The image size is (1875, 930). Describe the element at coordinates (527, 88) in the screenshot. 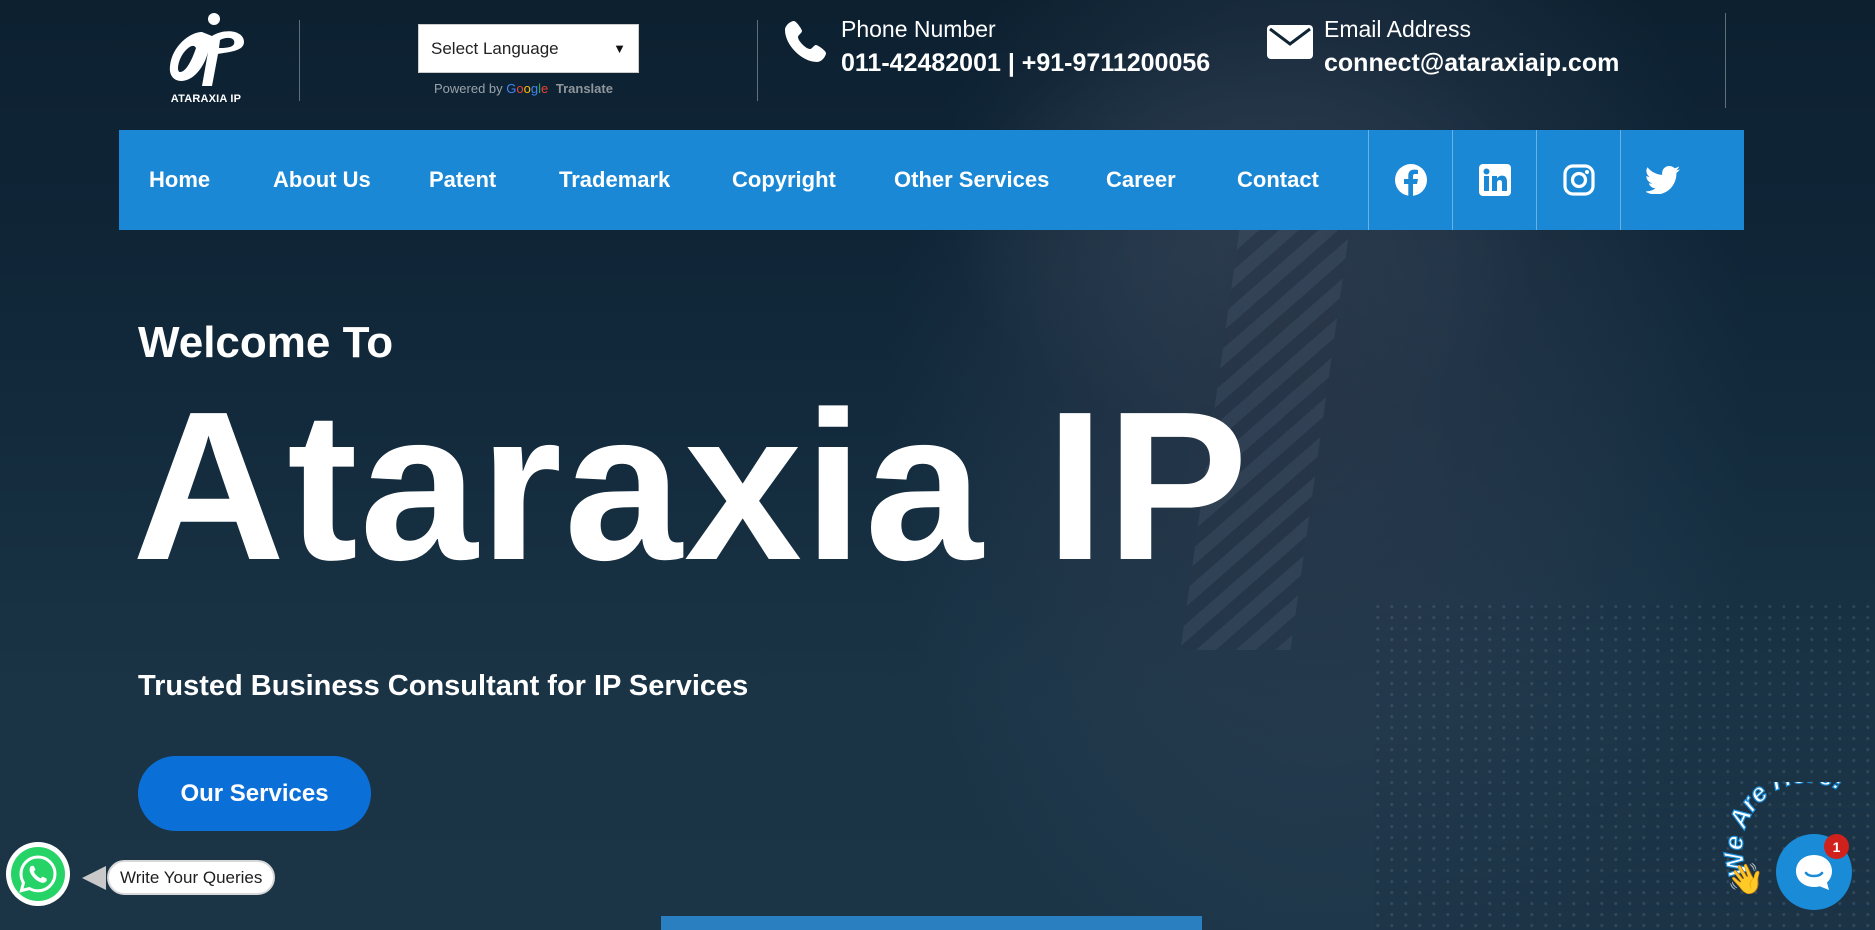

I see `google-wordmark: Google` at that location.